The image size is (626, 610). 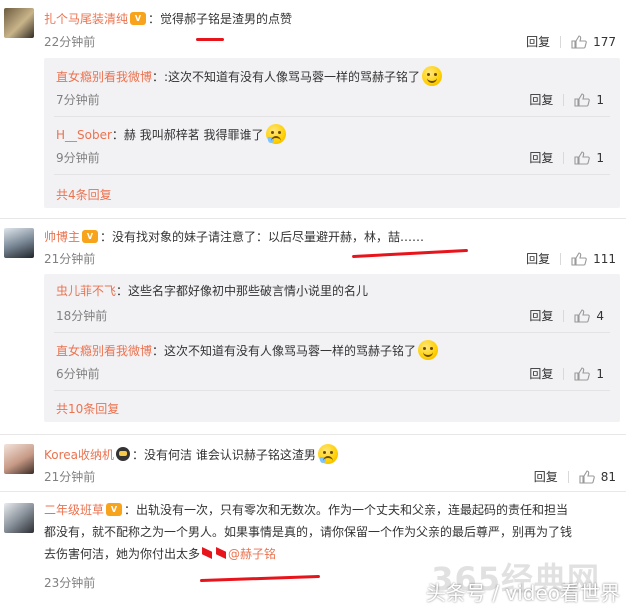 I want to click on like-count: 4, so click(x=600, y=316).